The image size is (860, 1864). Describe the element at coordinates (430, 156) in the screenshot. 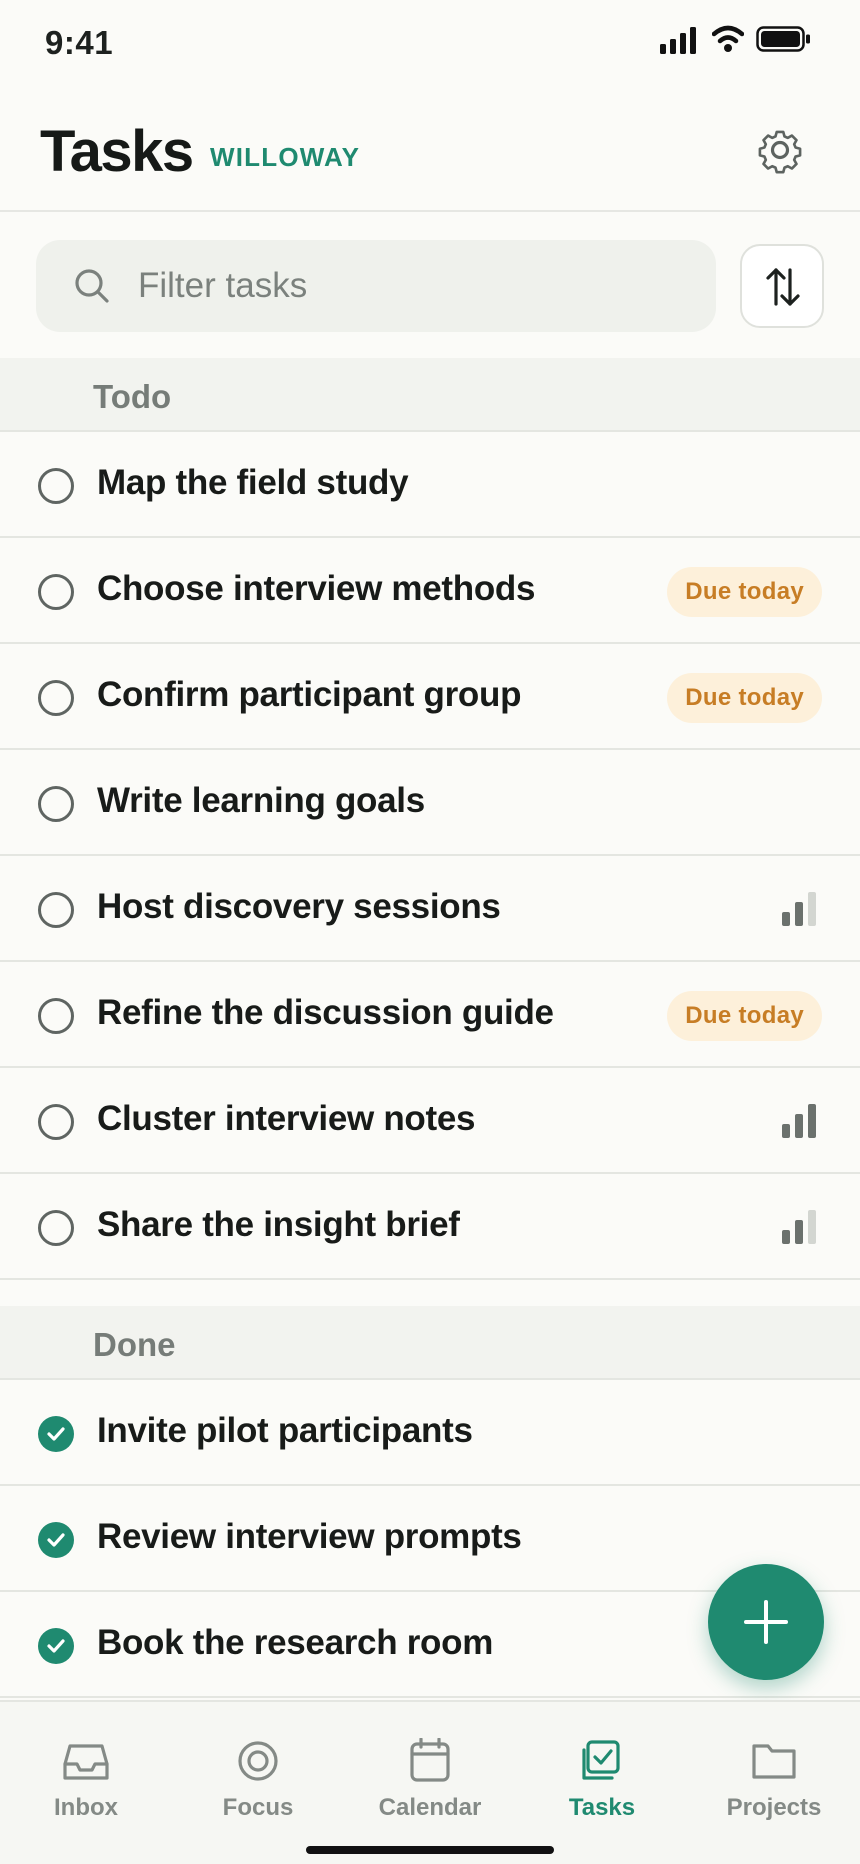

I see `app-header: Tasks WILLOWAY` at that location.